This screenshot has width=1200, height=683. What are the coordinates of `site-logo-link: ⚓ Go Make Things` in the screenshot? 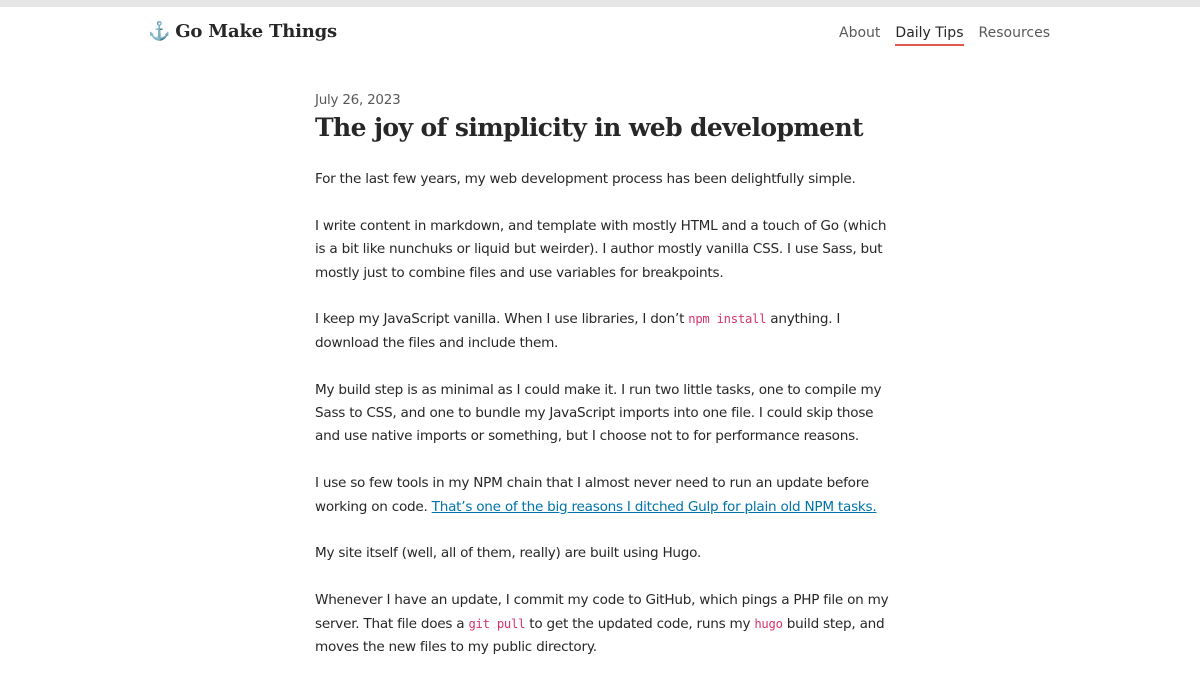 It's located at (242, 31).